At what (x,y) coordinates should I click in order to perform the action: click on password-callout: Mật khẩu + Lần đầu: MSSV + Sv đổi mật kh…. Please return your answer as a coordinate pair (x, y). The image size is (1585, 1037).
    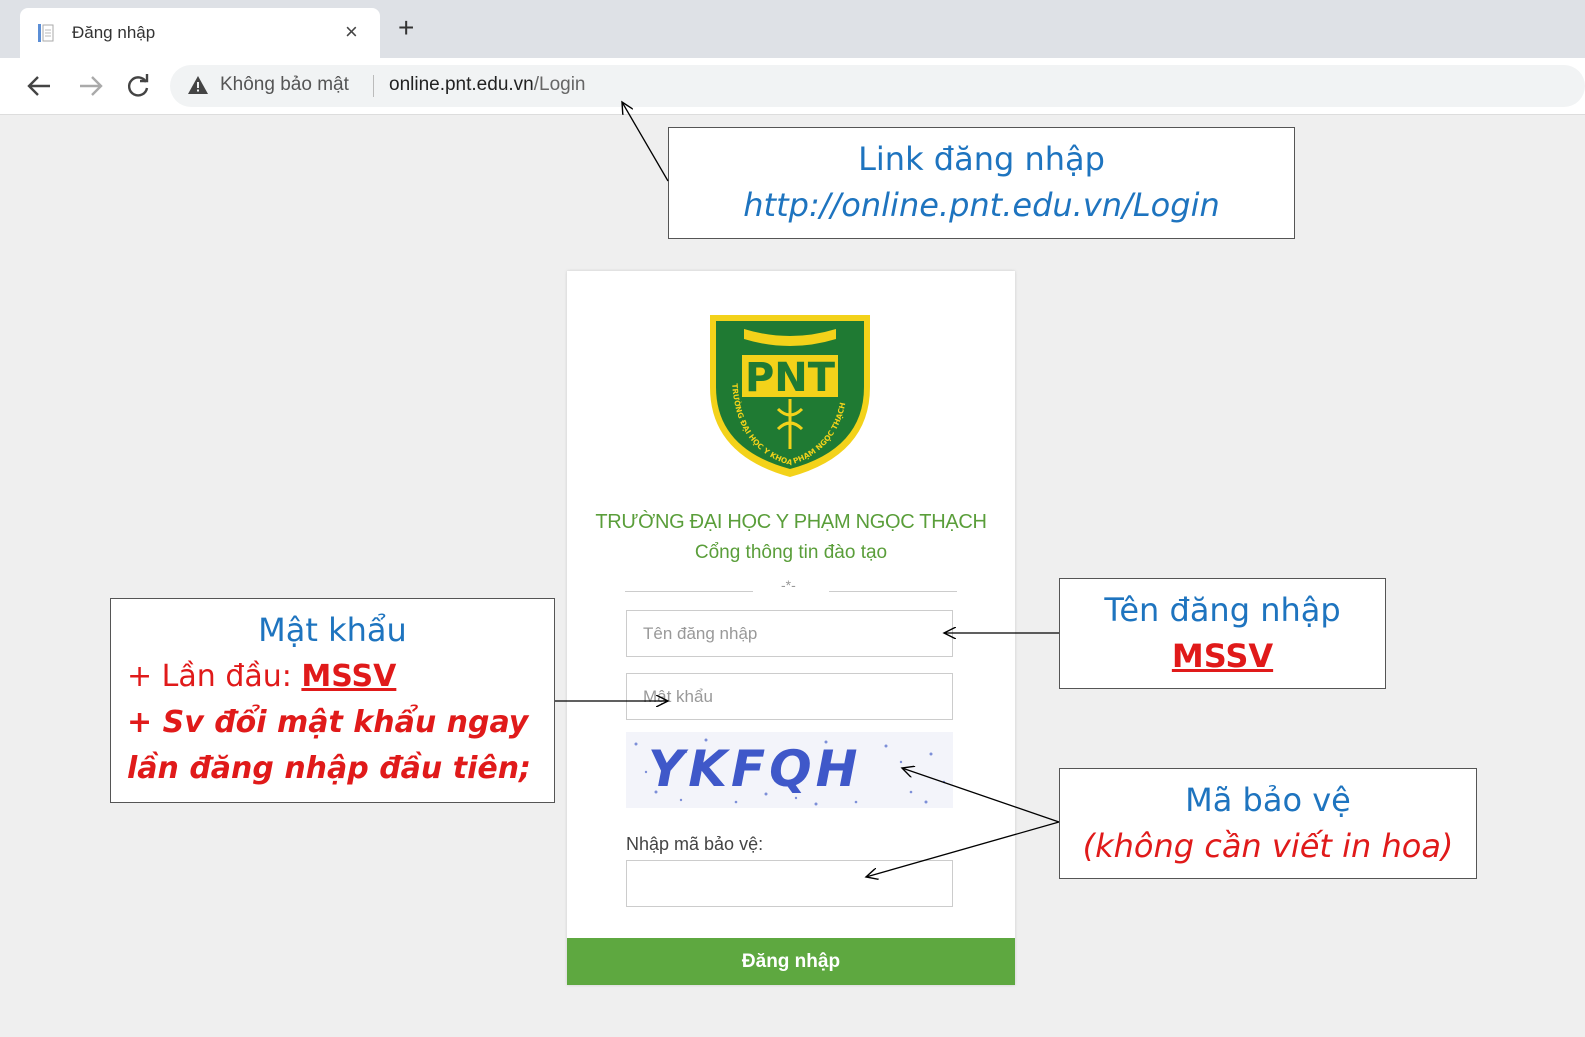
    Looking at the image, I should click on (332, 700).